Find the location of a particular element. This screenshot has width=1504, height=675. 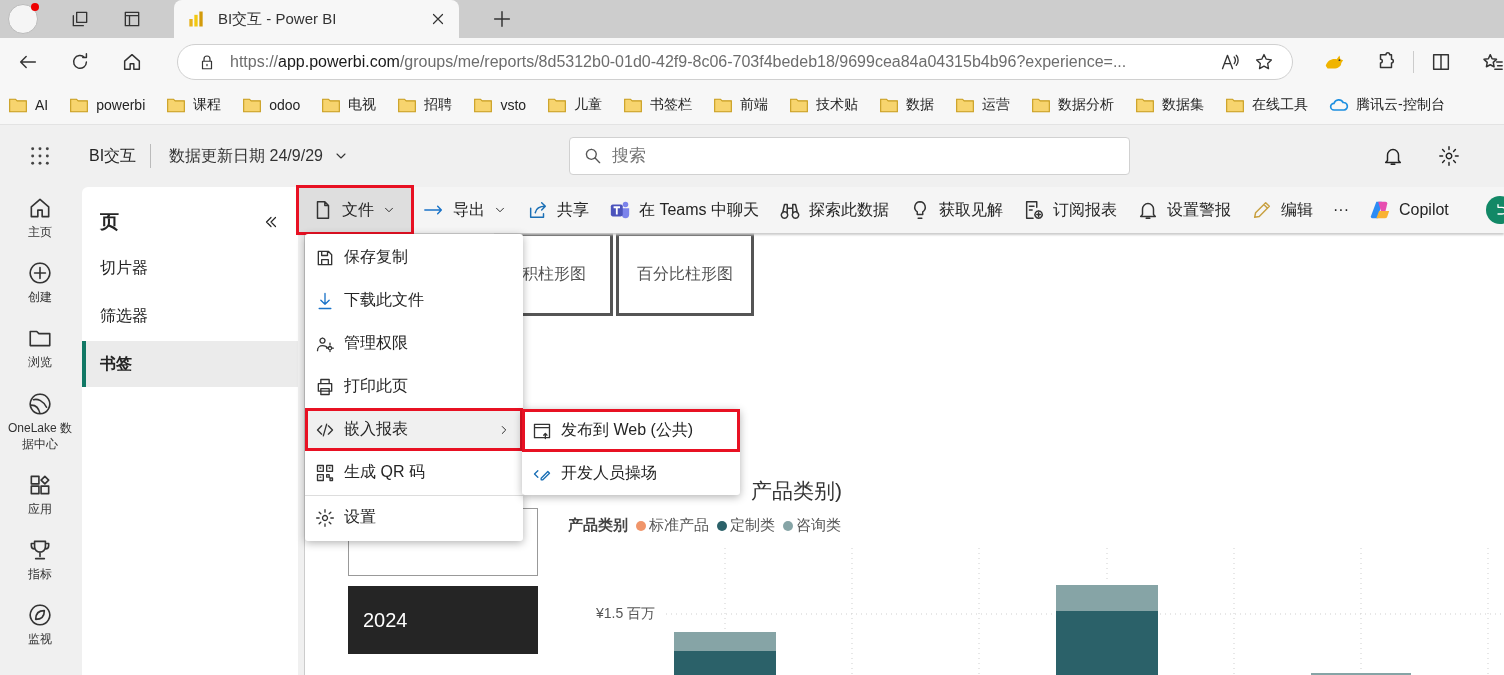

bookmark: AI is located at coordinates (28, 105).